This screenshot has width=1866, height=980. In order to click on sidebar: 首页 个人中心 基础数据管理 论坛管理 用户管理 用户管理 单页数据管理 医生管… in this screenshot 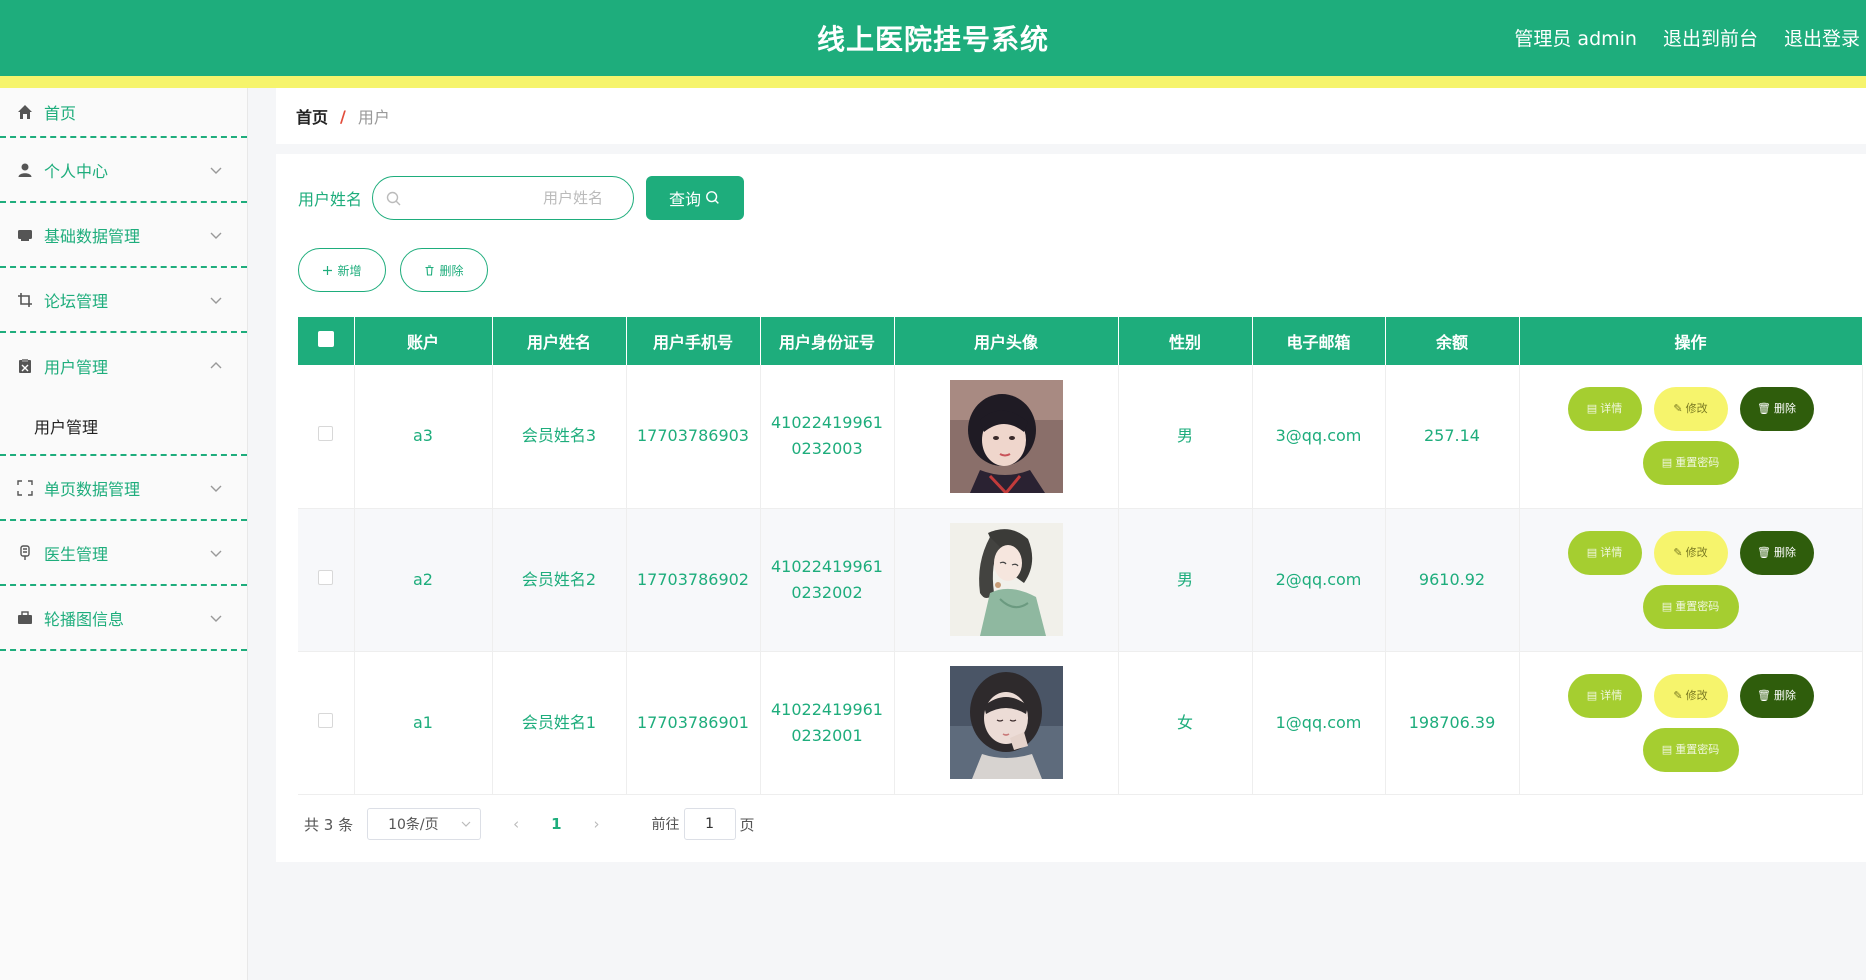, I will do `click(124, 534)`.